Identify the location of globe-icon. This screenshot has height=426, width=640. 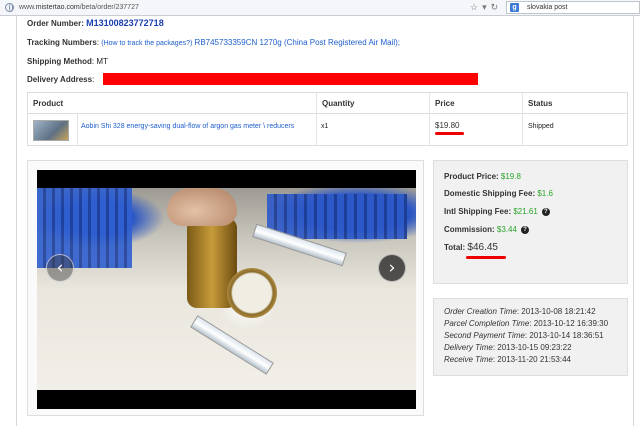
(9, 7).